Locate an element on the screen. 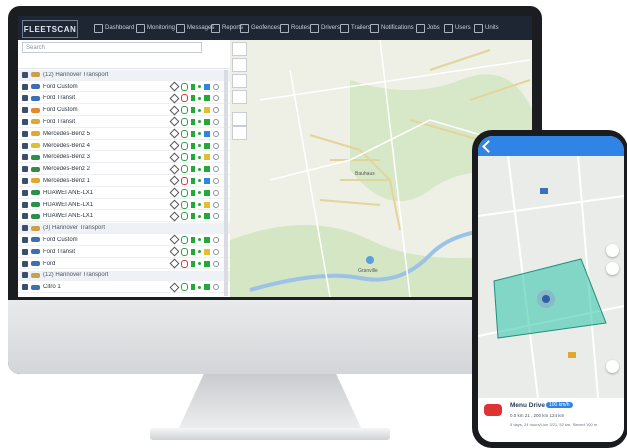 This screenshot has width=627, height=448. nav-item-trailers: Trailers is located at coordinates (355, 28).